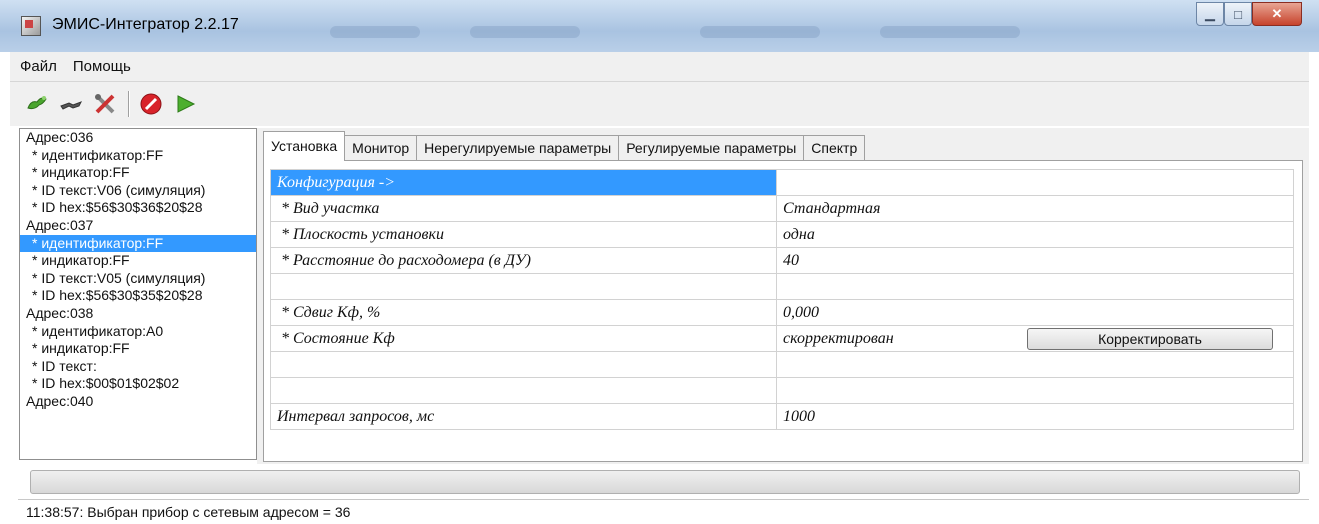  Describe the element at coordinates (102, 66) in the screenshot. I see `menu-help: Помощь` at that location.